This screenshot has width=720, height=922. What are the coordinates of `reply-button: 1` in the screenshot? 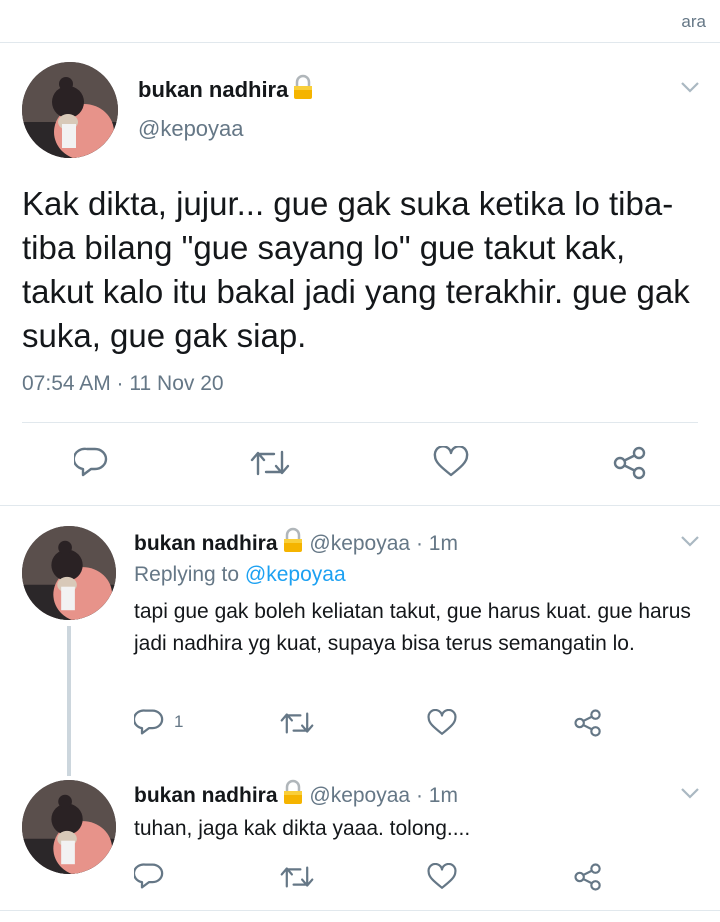 It's located at (158, 722).